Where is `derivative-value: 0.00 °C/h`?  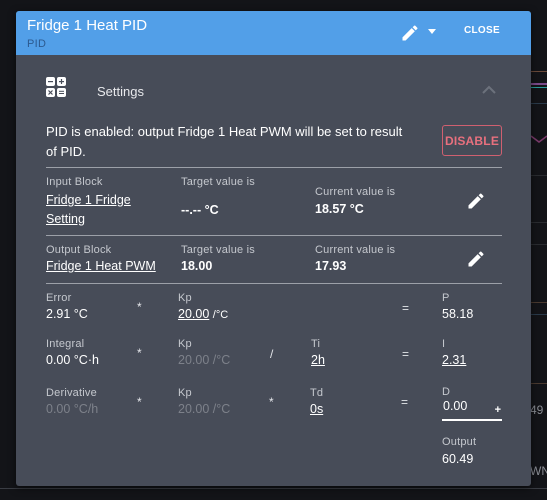
derivative-value: 0.00 °C/h is located at coordinates (72, 409).